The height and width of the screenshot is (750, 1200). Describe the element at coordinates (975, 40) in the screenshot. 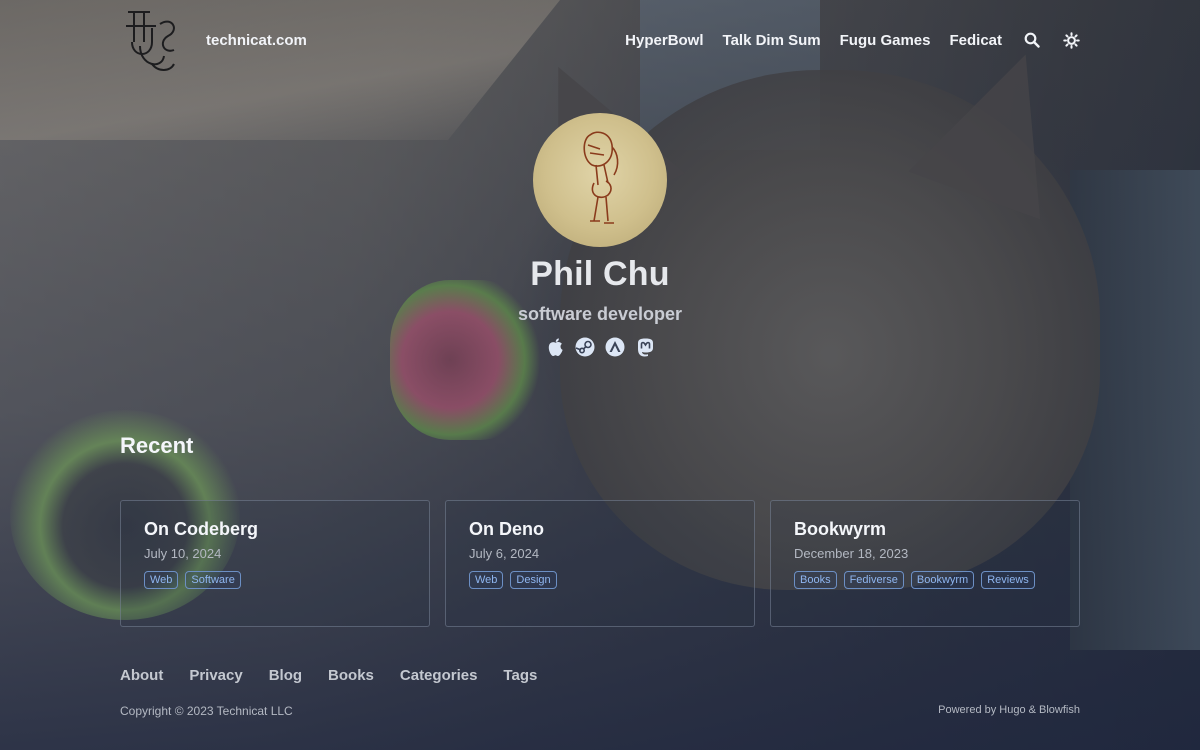

I see `nav-link-fedicat: Fedicat` at that location.